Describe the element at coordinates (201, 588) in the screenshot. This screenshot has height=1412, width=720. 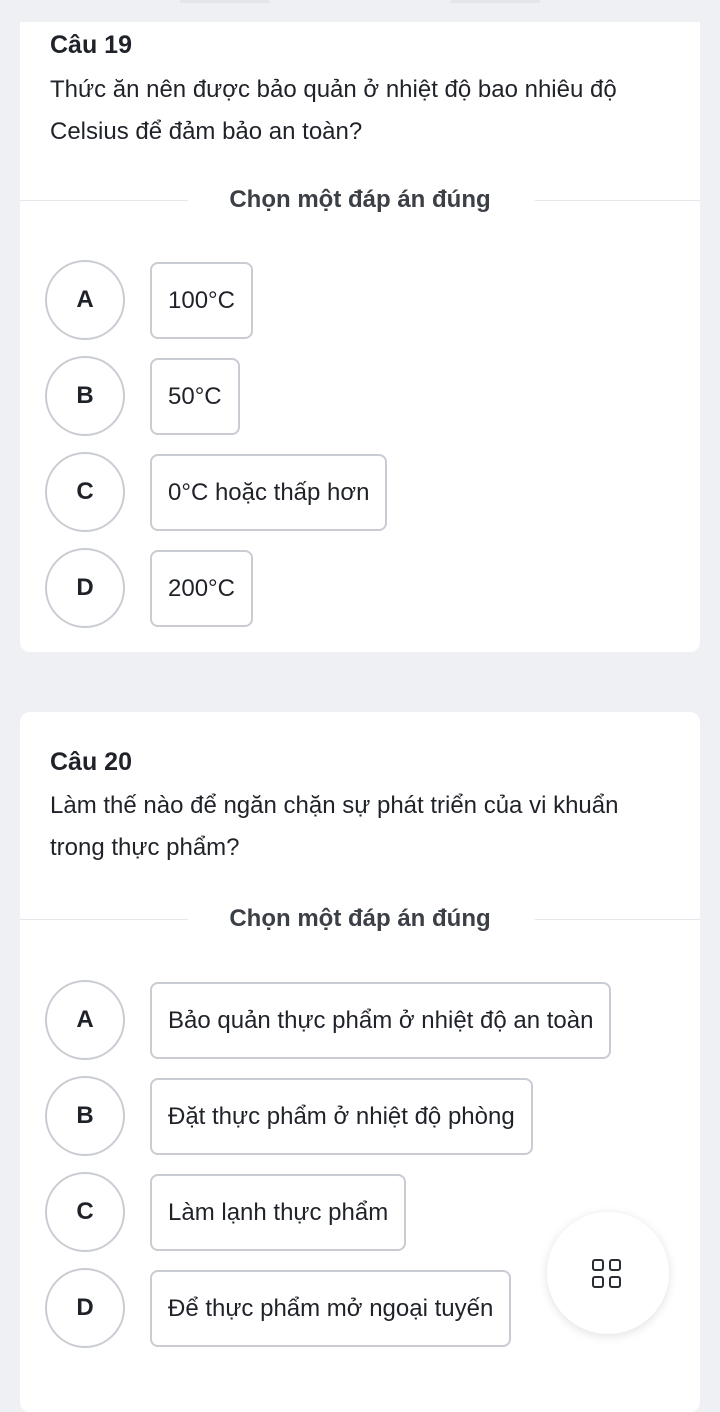
I see `option-text: 200°C` at that location.